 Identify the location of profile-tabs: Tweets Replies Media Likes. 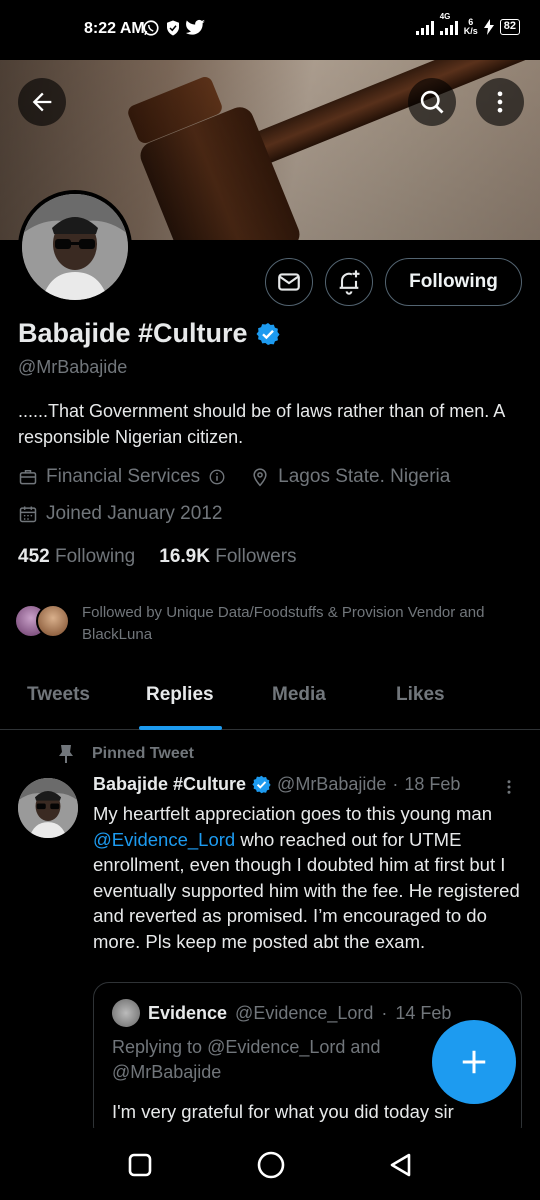
(270, 701).